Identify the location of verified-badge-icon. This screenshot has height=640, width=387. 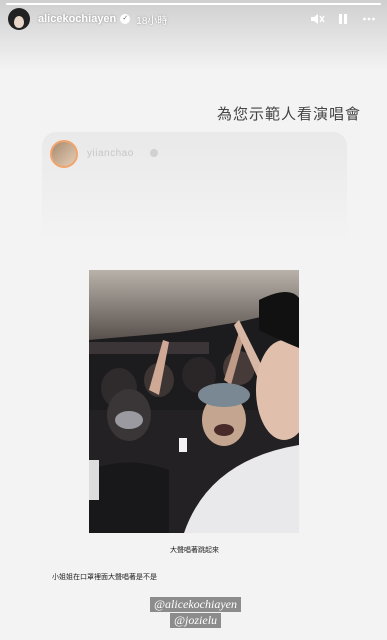
(154, 153).